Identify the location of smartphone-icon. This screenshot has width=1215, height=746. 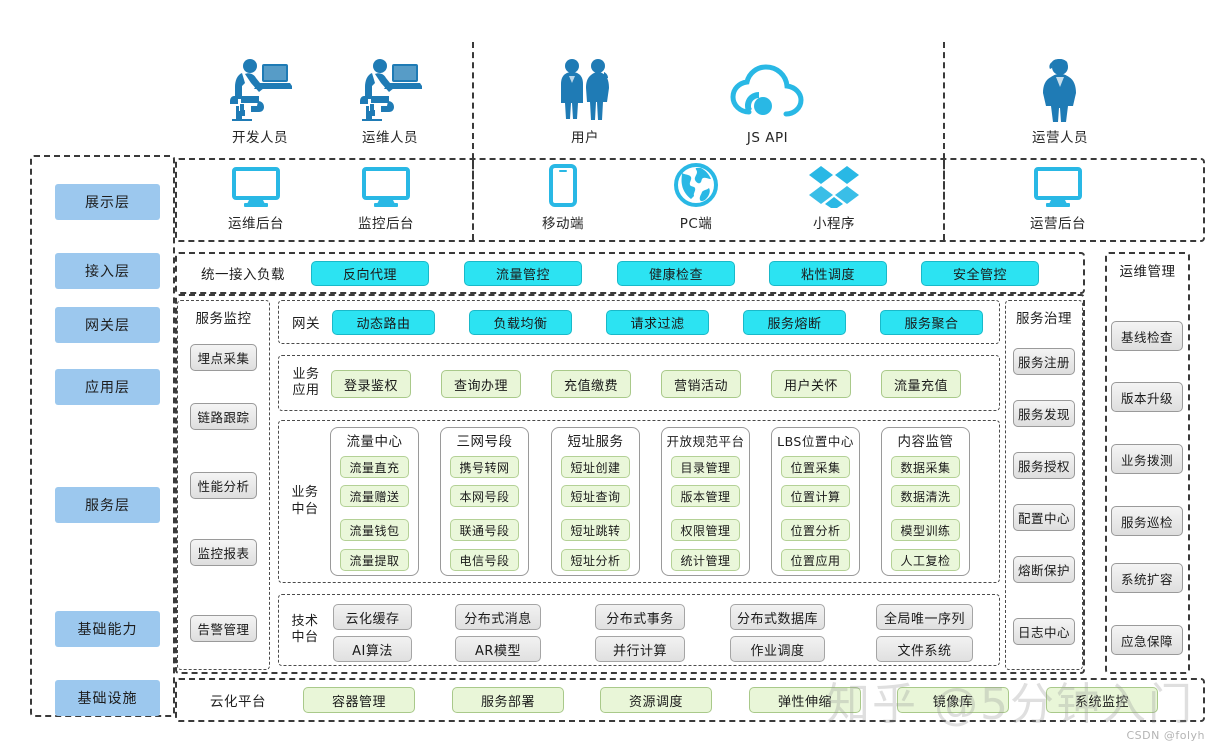
(563, 186).